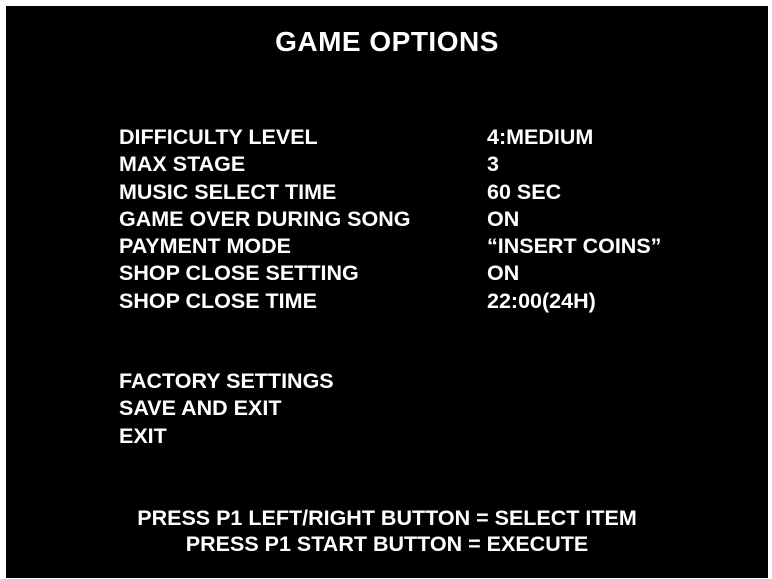  Describe the element at coordinates (387, 41) in the screenshot. I see `screen-title: GAME OPTIONS` at that location.